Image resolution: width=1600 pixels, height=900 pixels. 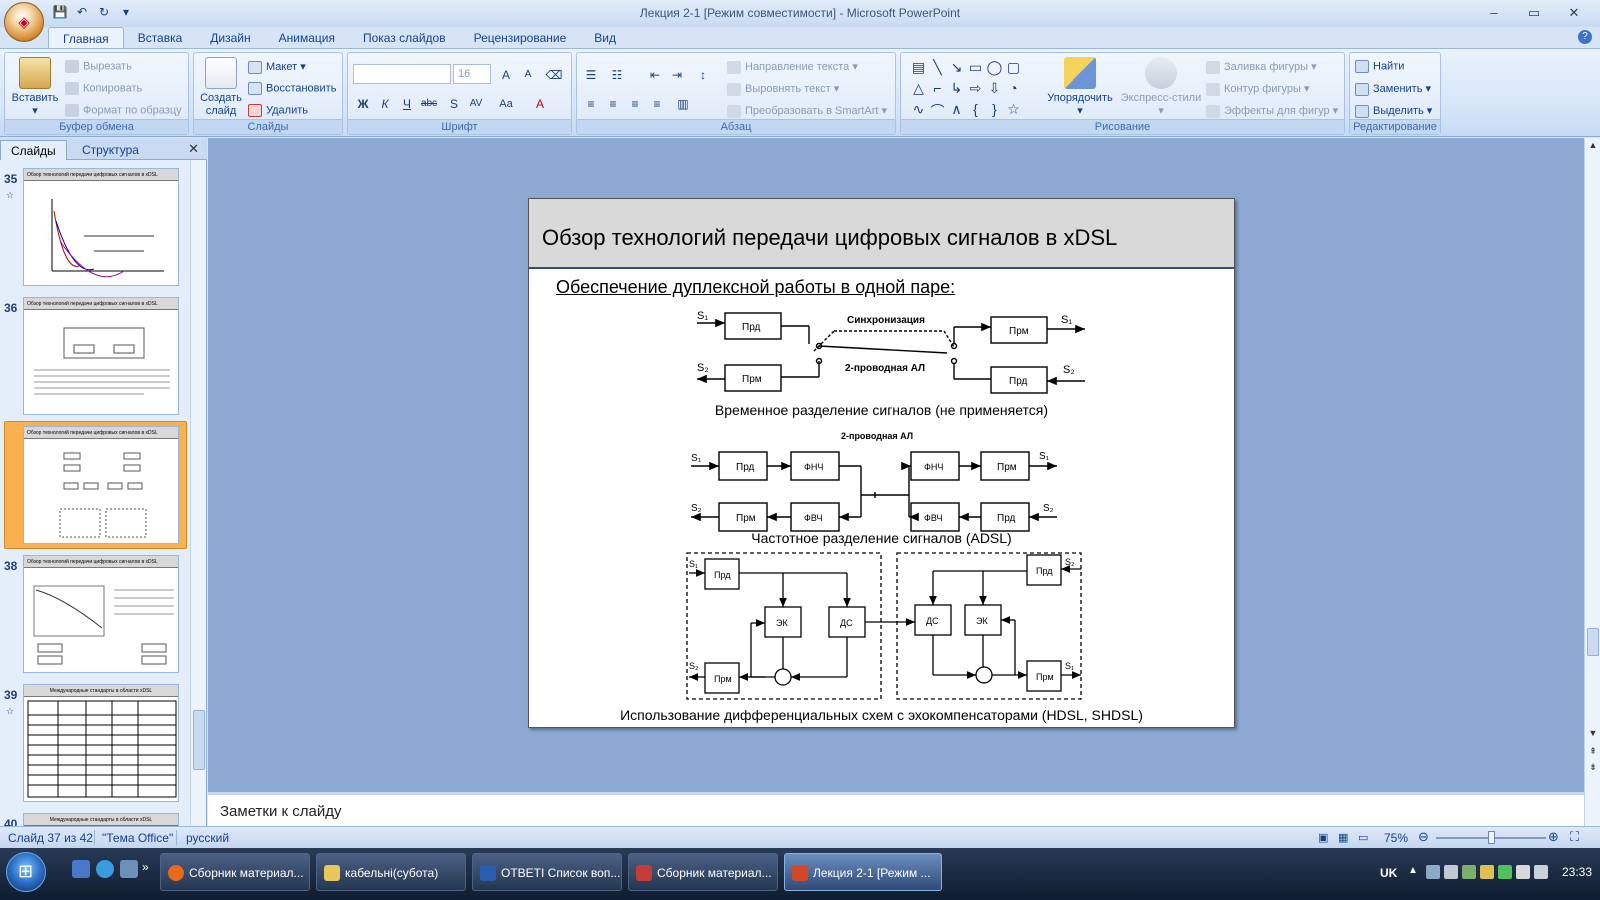 I want to click on tab-slides: Слайды, so click(x=33, y=150).